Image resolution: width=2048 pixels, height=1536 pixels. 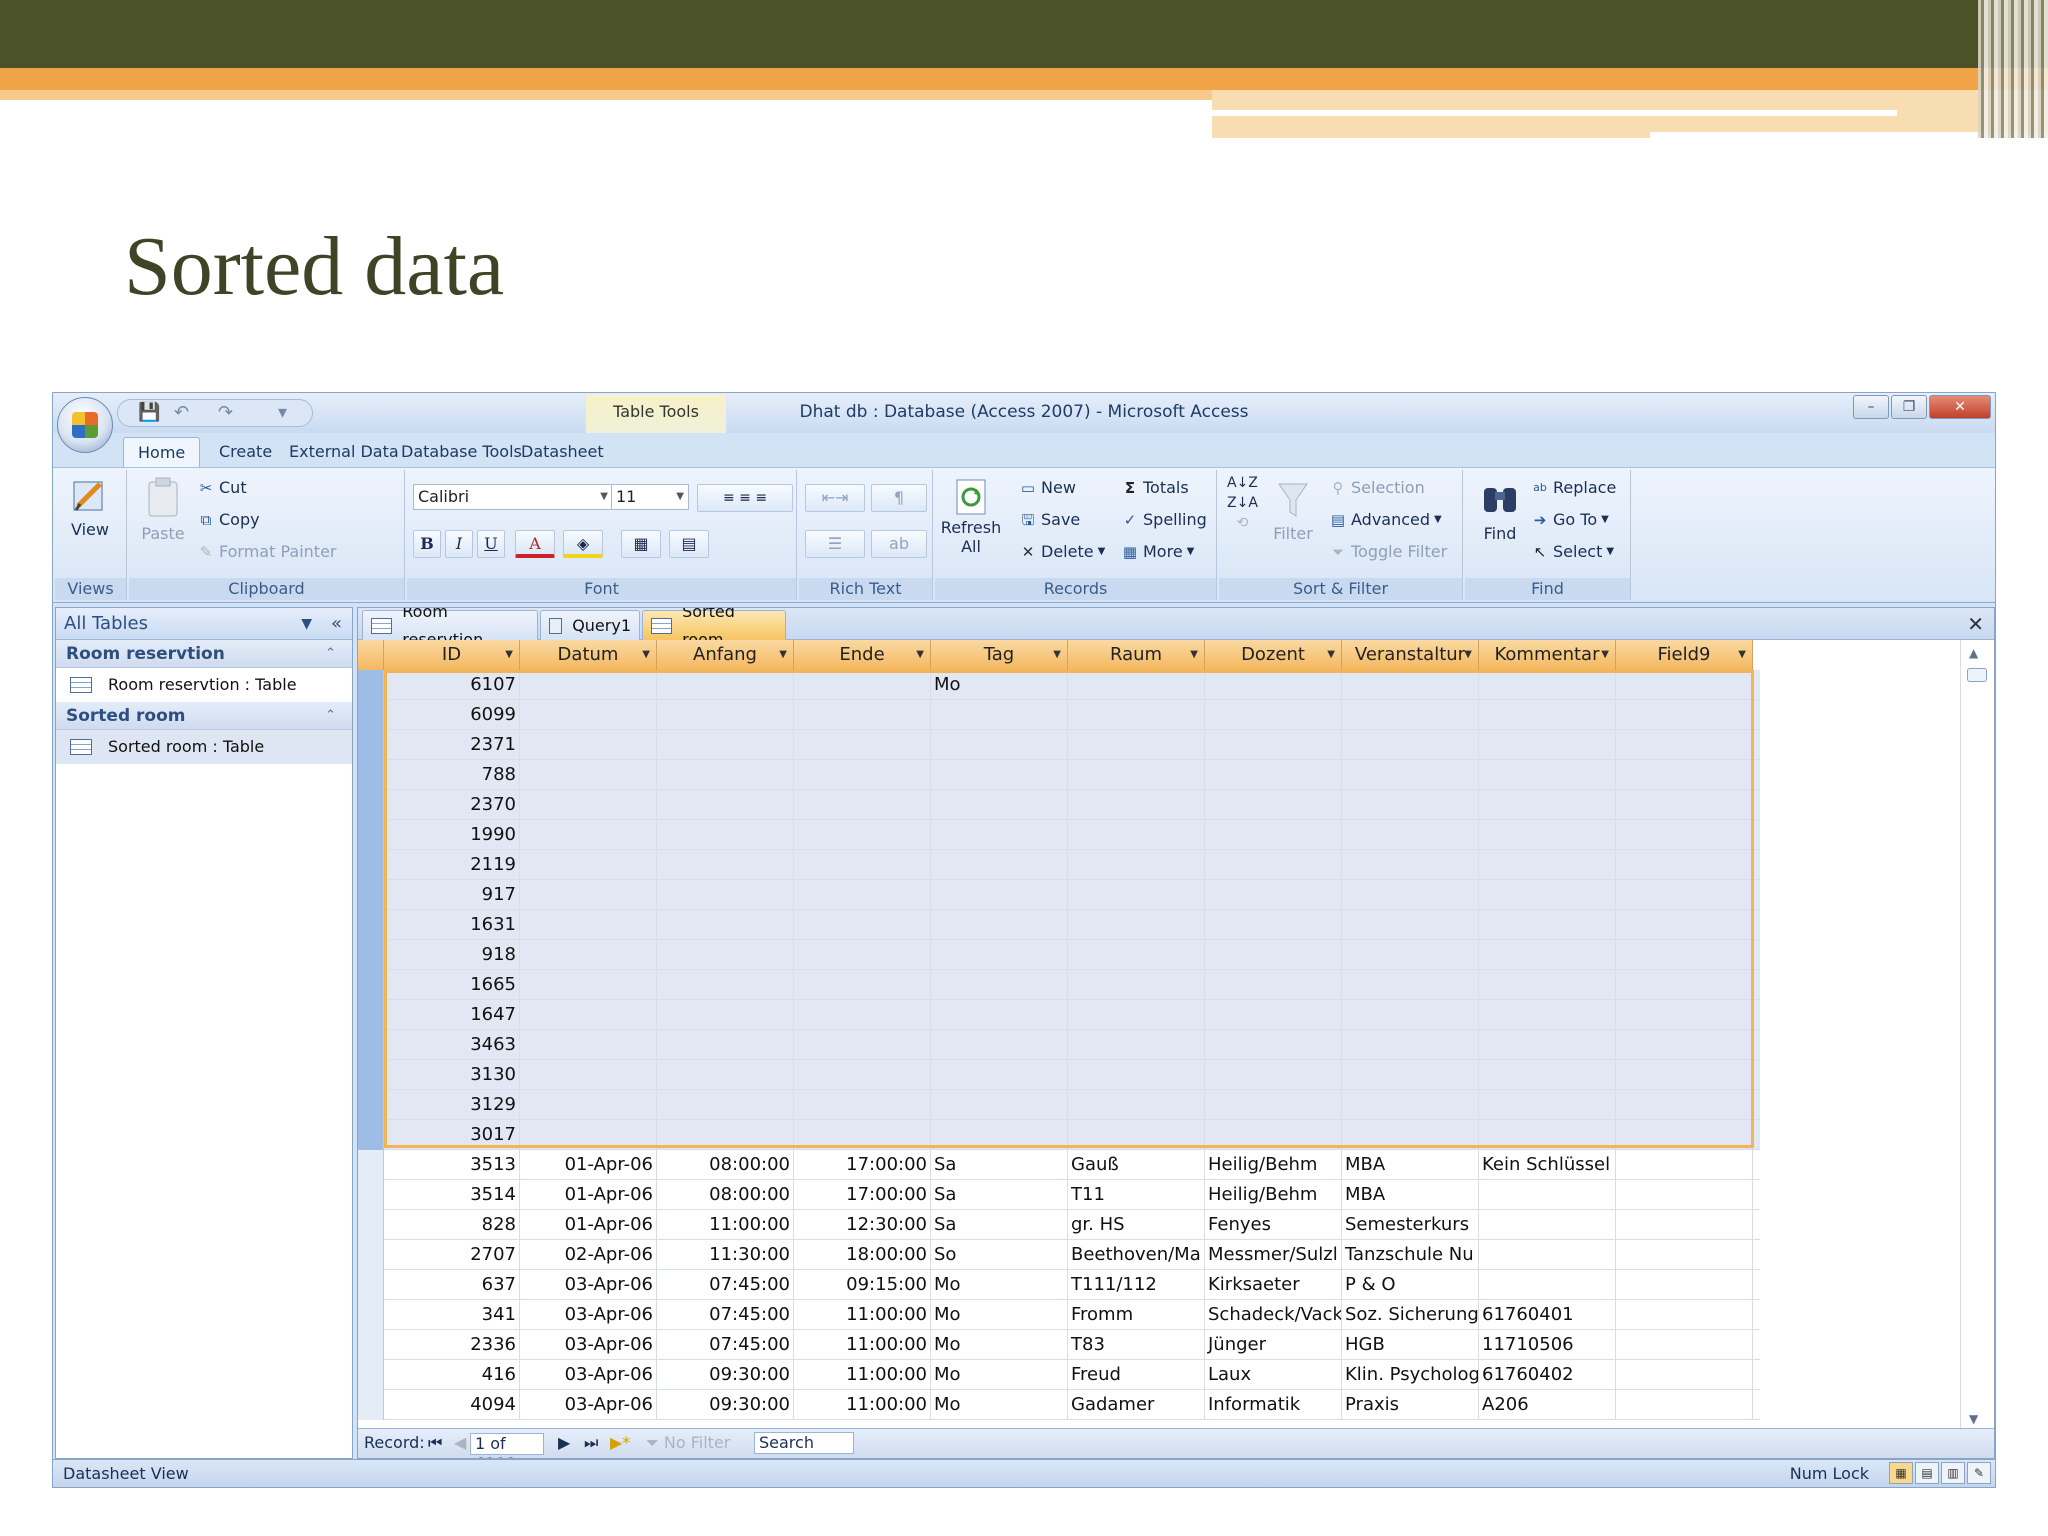 I want to click on record-position: 1 of 6108, so click(x=507, y=1445).